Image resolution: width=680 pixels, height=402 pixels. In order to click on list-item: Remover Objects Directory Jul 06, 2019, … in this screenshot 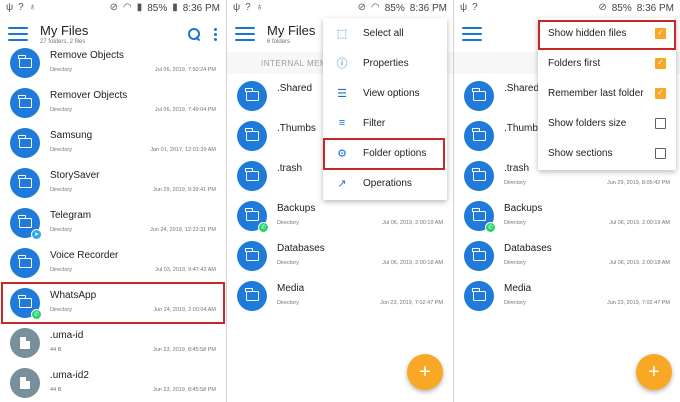, I will do `click(113, 103)`.